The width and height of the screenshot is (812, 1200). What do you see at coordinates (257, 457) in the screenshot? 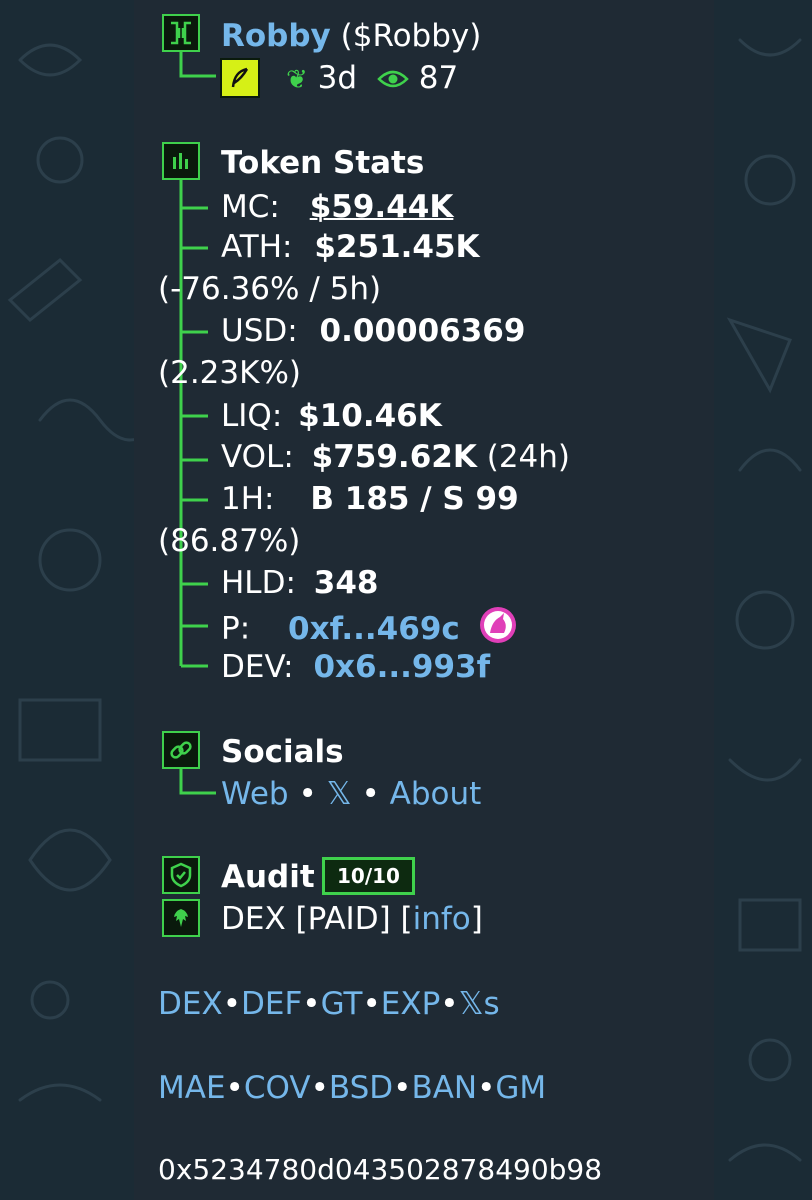
I see `vol-label: VOL:` at bounding box center [257, 457].